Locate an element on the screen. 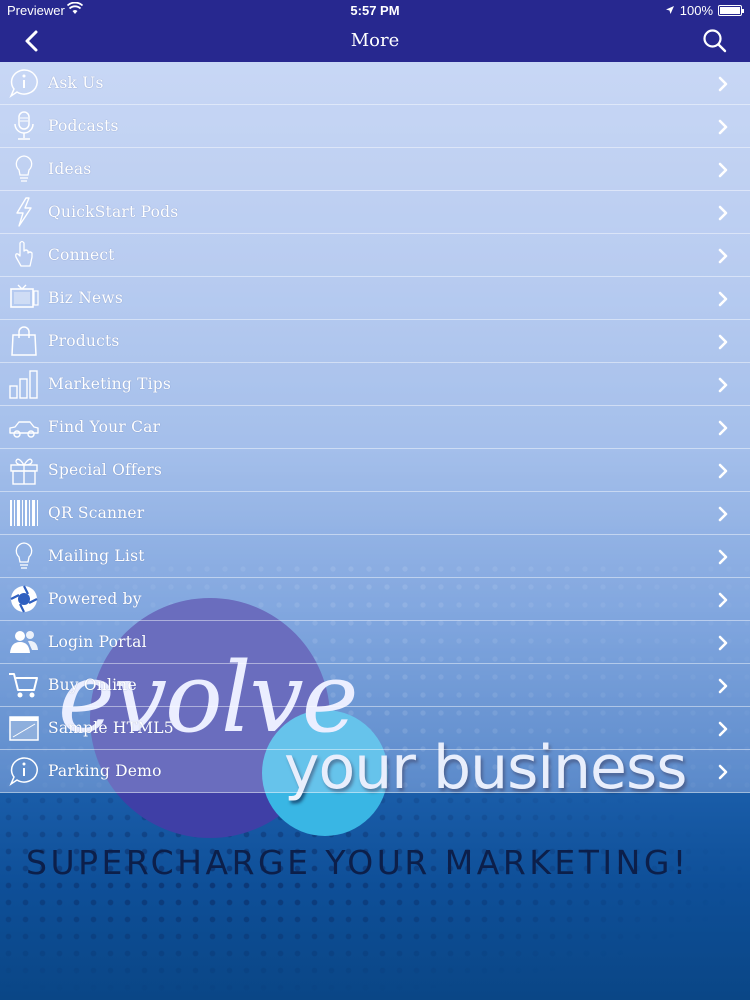 The width and height of the screenshot is (750, 1000). location-arrow-icon is located at coordinates (670, 10).